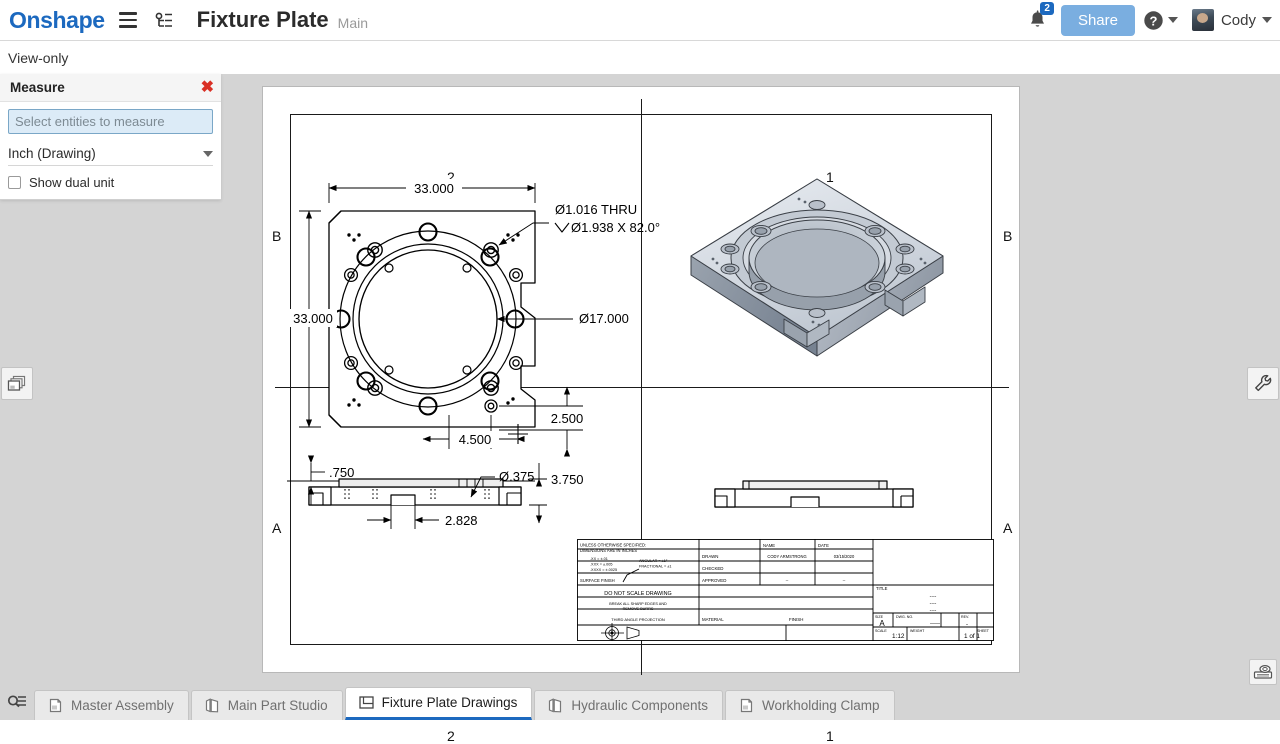  Describe the element at coordinates (434, 188) in the screenshot. I see `dimension-width: 33.000` at that location.